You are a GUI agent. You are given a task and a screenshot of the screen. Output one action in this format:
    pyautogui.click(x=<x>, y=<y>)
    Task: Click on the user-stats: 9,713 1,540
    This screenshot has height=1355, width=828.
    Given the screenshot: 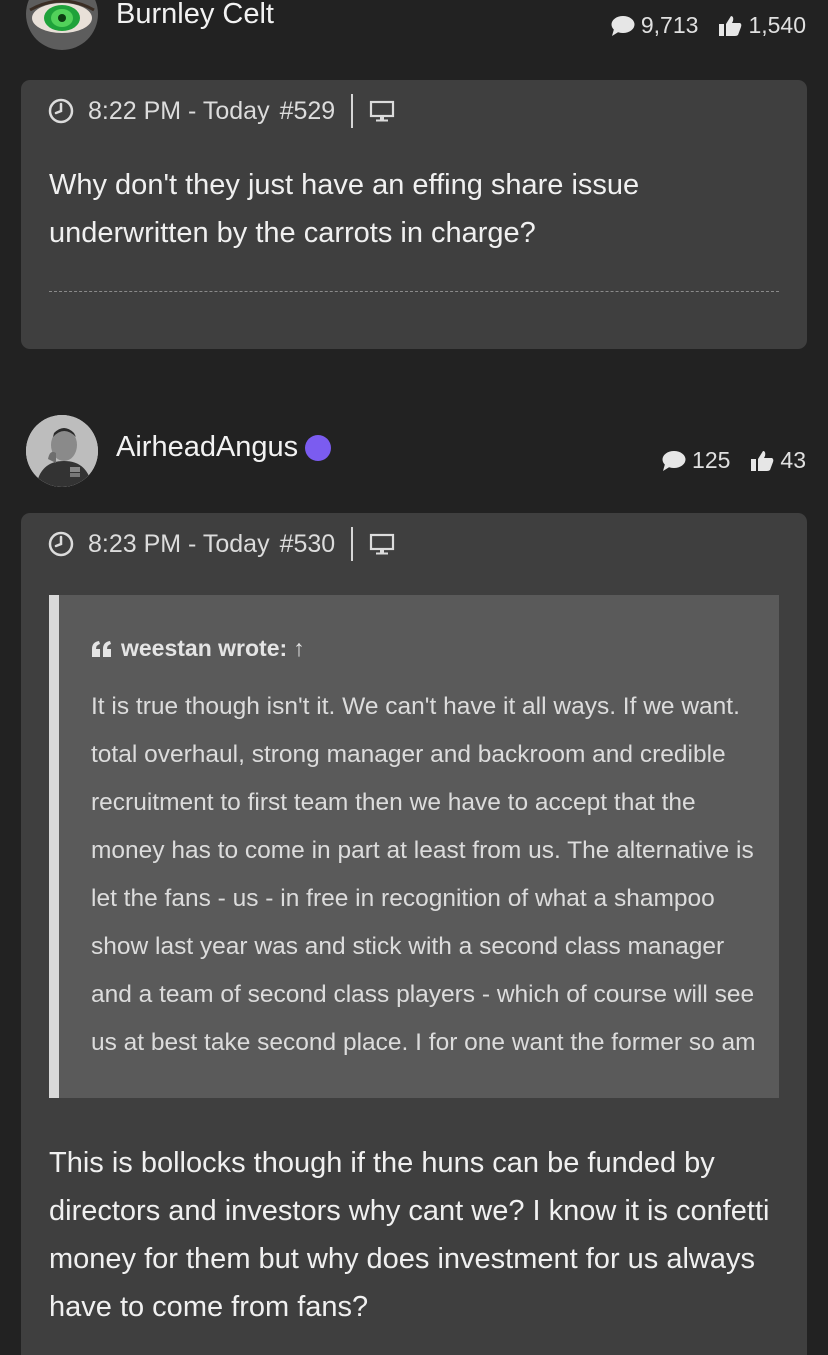 What is the action you would take?
    pyautogui.click(x=708, y=25)
    